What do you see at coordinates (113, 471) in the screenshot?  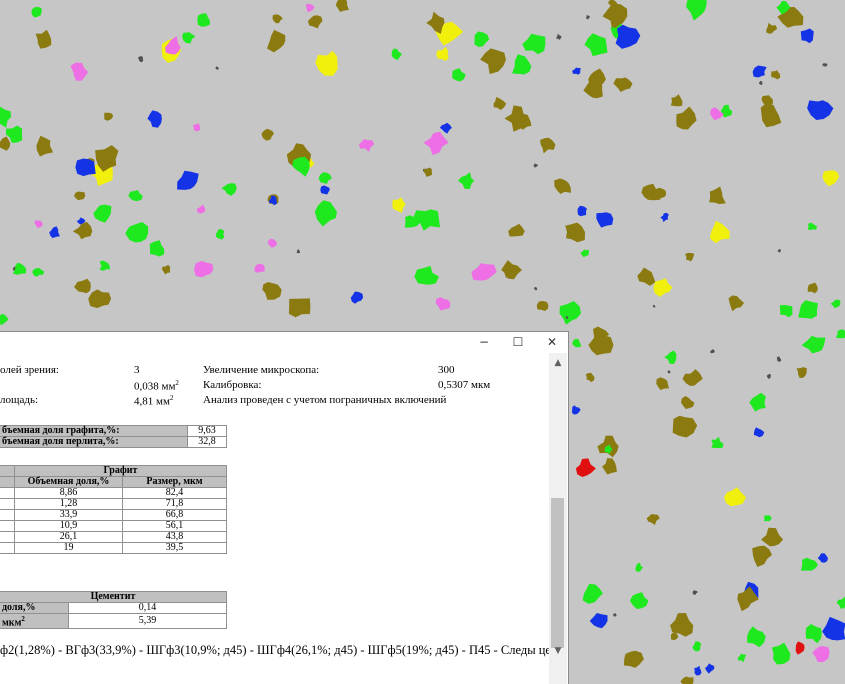 I see `table-row: Графит` at bounding box center [113, 471].